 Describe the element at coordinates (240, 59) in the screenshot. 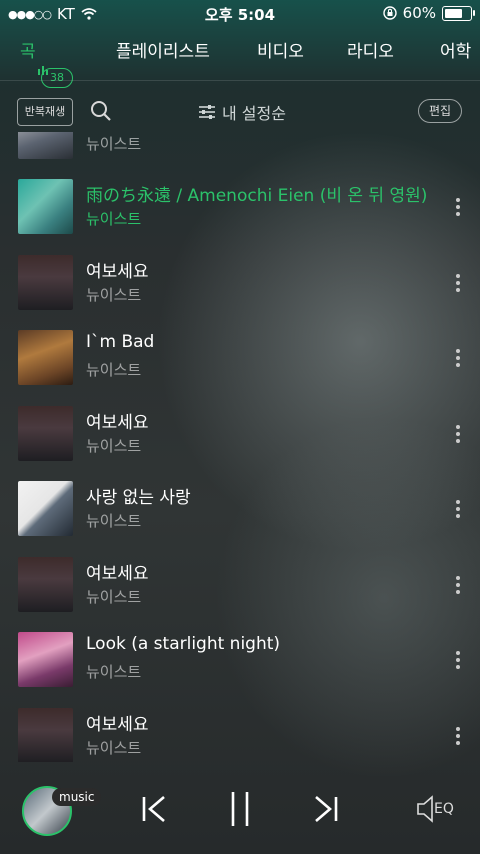

I see `category-tabs: 곡 38 플레이리스트 비디오 라디오 어학` at that location.